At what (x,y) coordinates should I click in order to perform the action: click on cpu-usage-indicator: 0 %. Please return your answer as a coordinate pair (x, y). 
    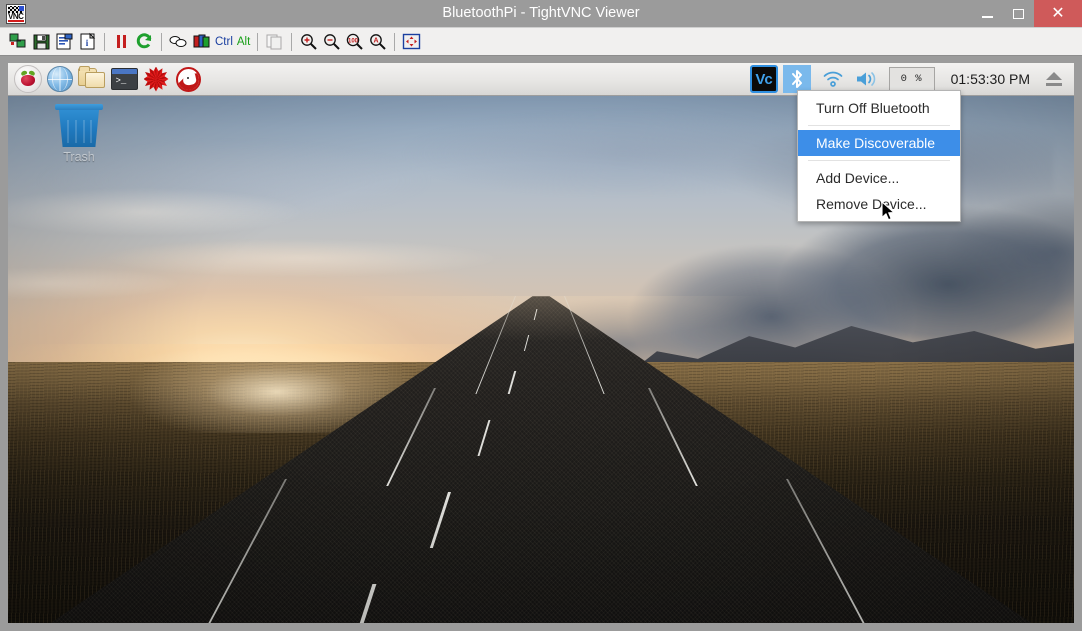
    Looking at the image, I should click on (911, 79).